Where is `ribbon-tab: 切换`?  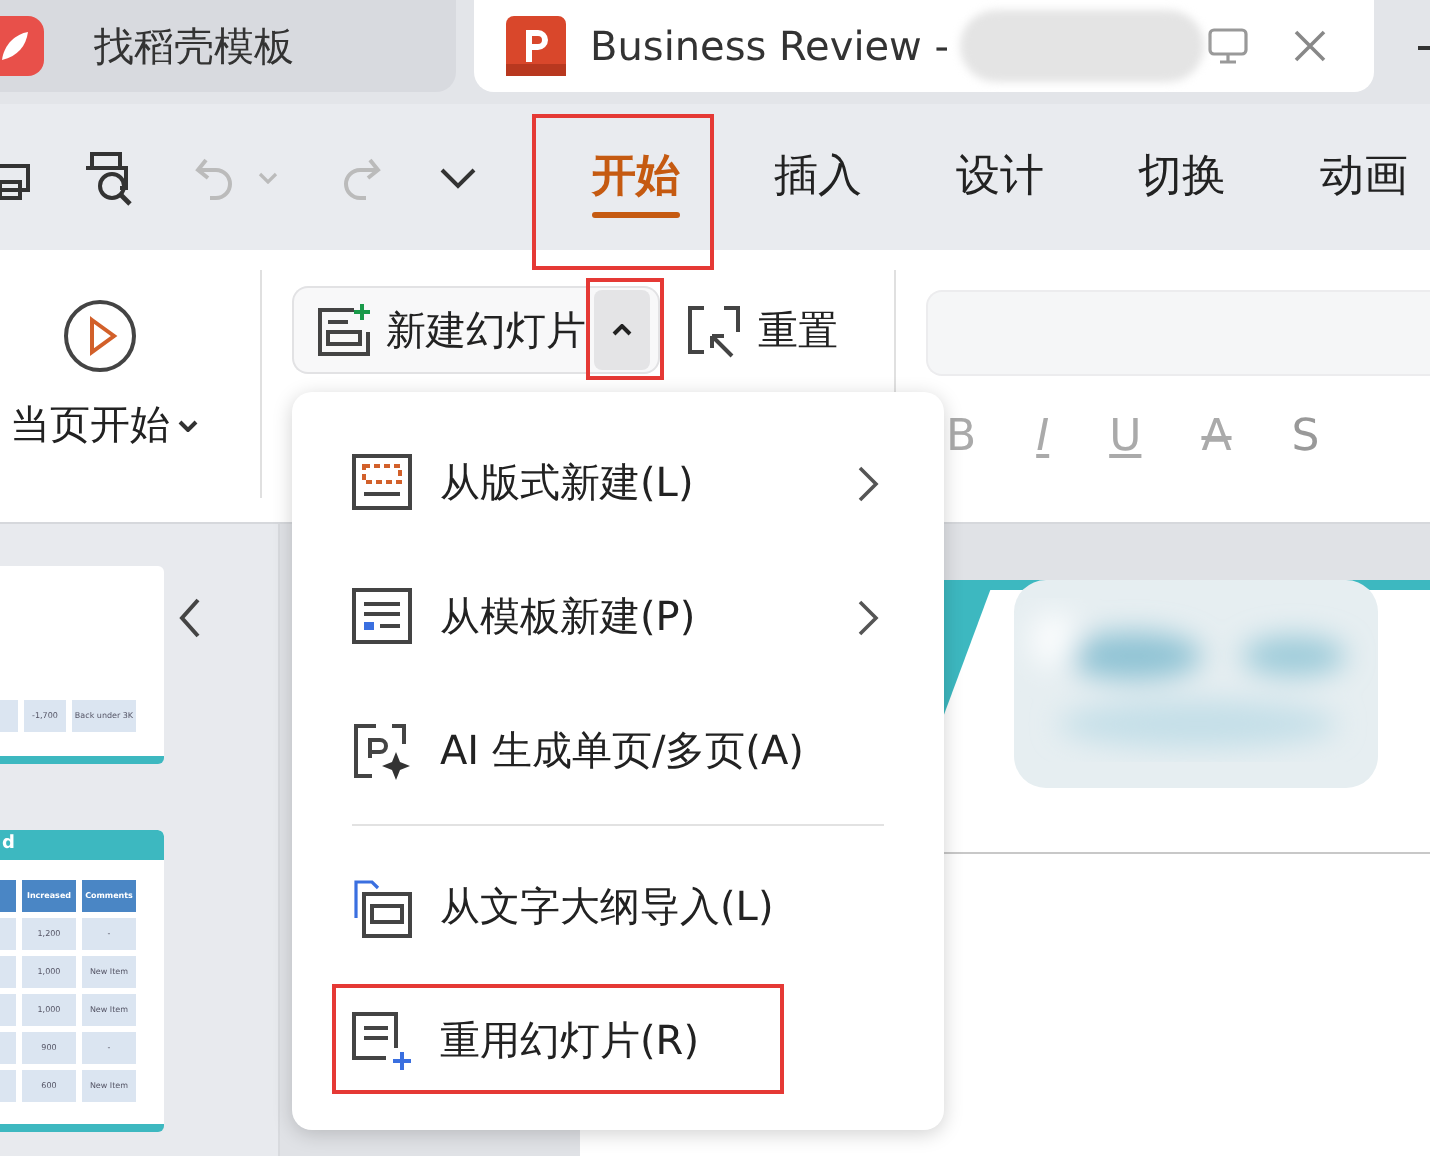
ribbon-tab: 切换 is located at coordinates (1182, 177).